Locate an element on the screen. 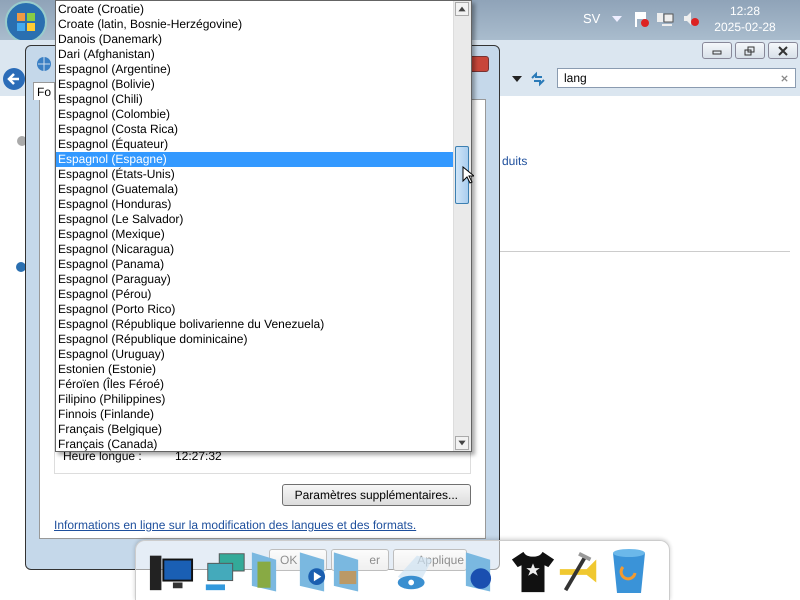 The width and height of the screenshot is (800, 600). restore-icon is located at coordinates (750, 51).